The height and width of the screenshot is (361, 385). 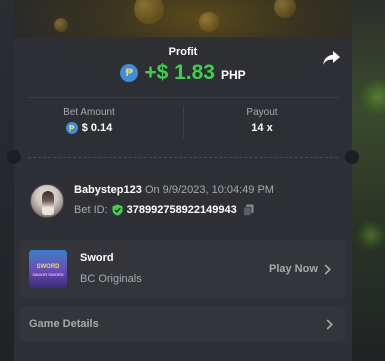 What do you see at coordinates (262, 112) in the screenshot?
I see `payout-label: Payout` at bounding box center [262, 112].